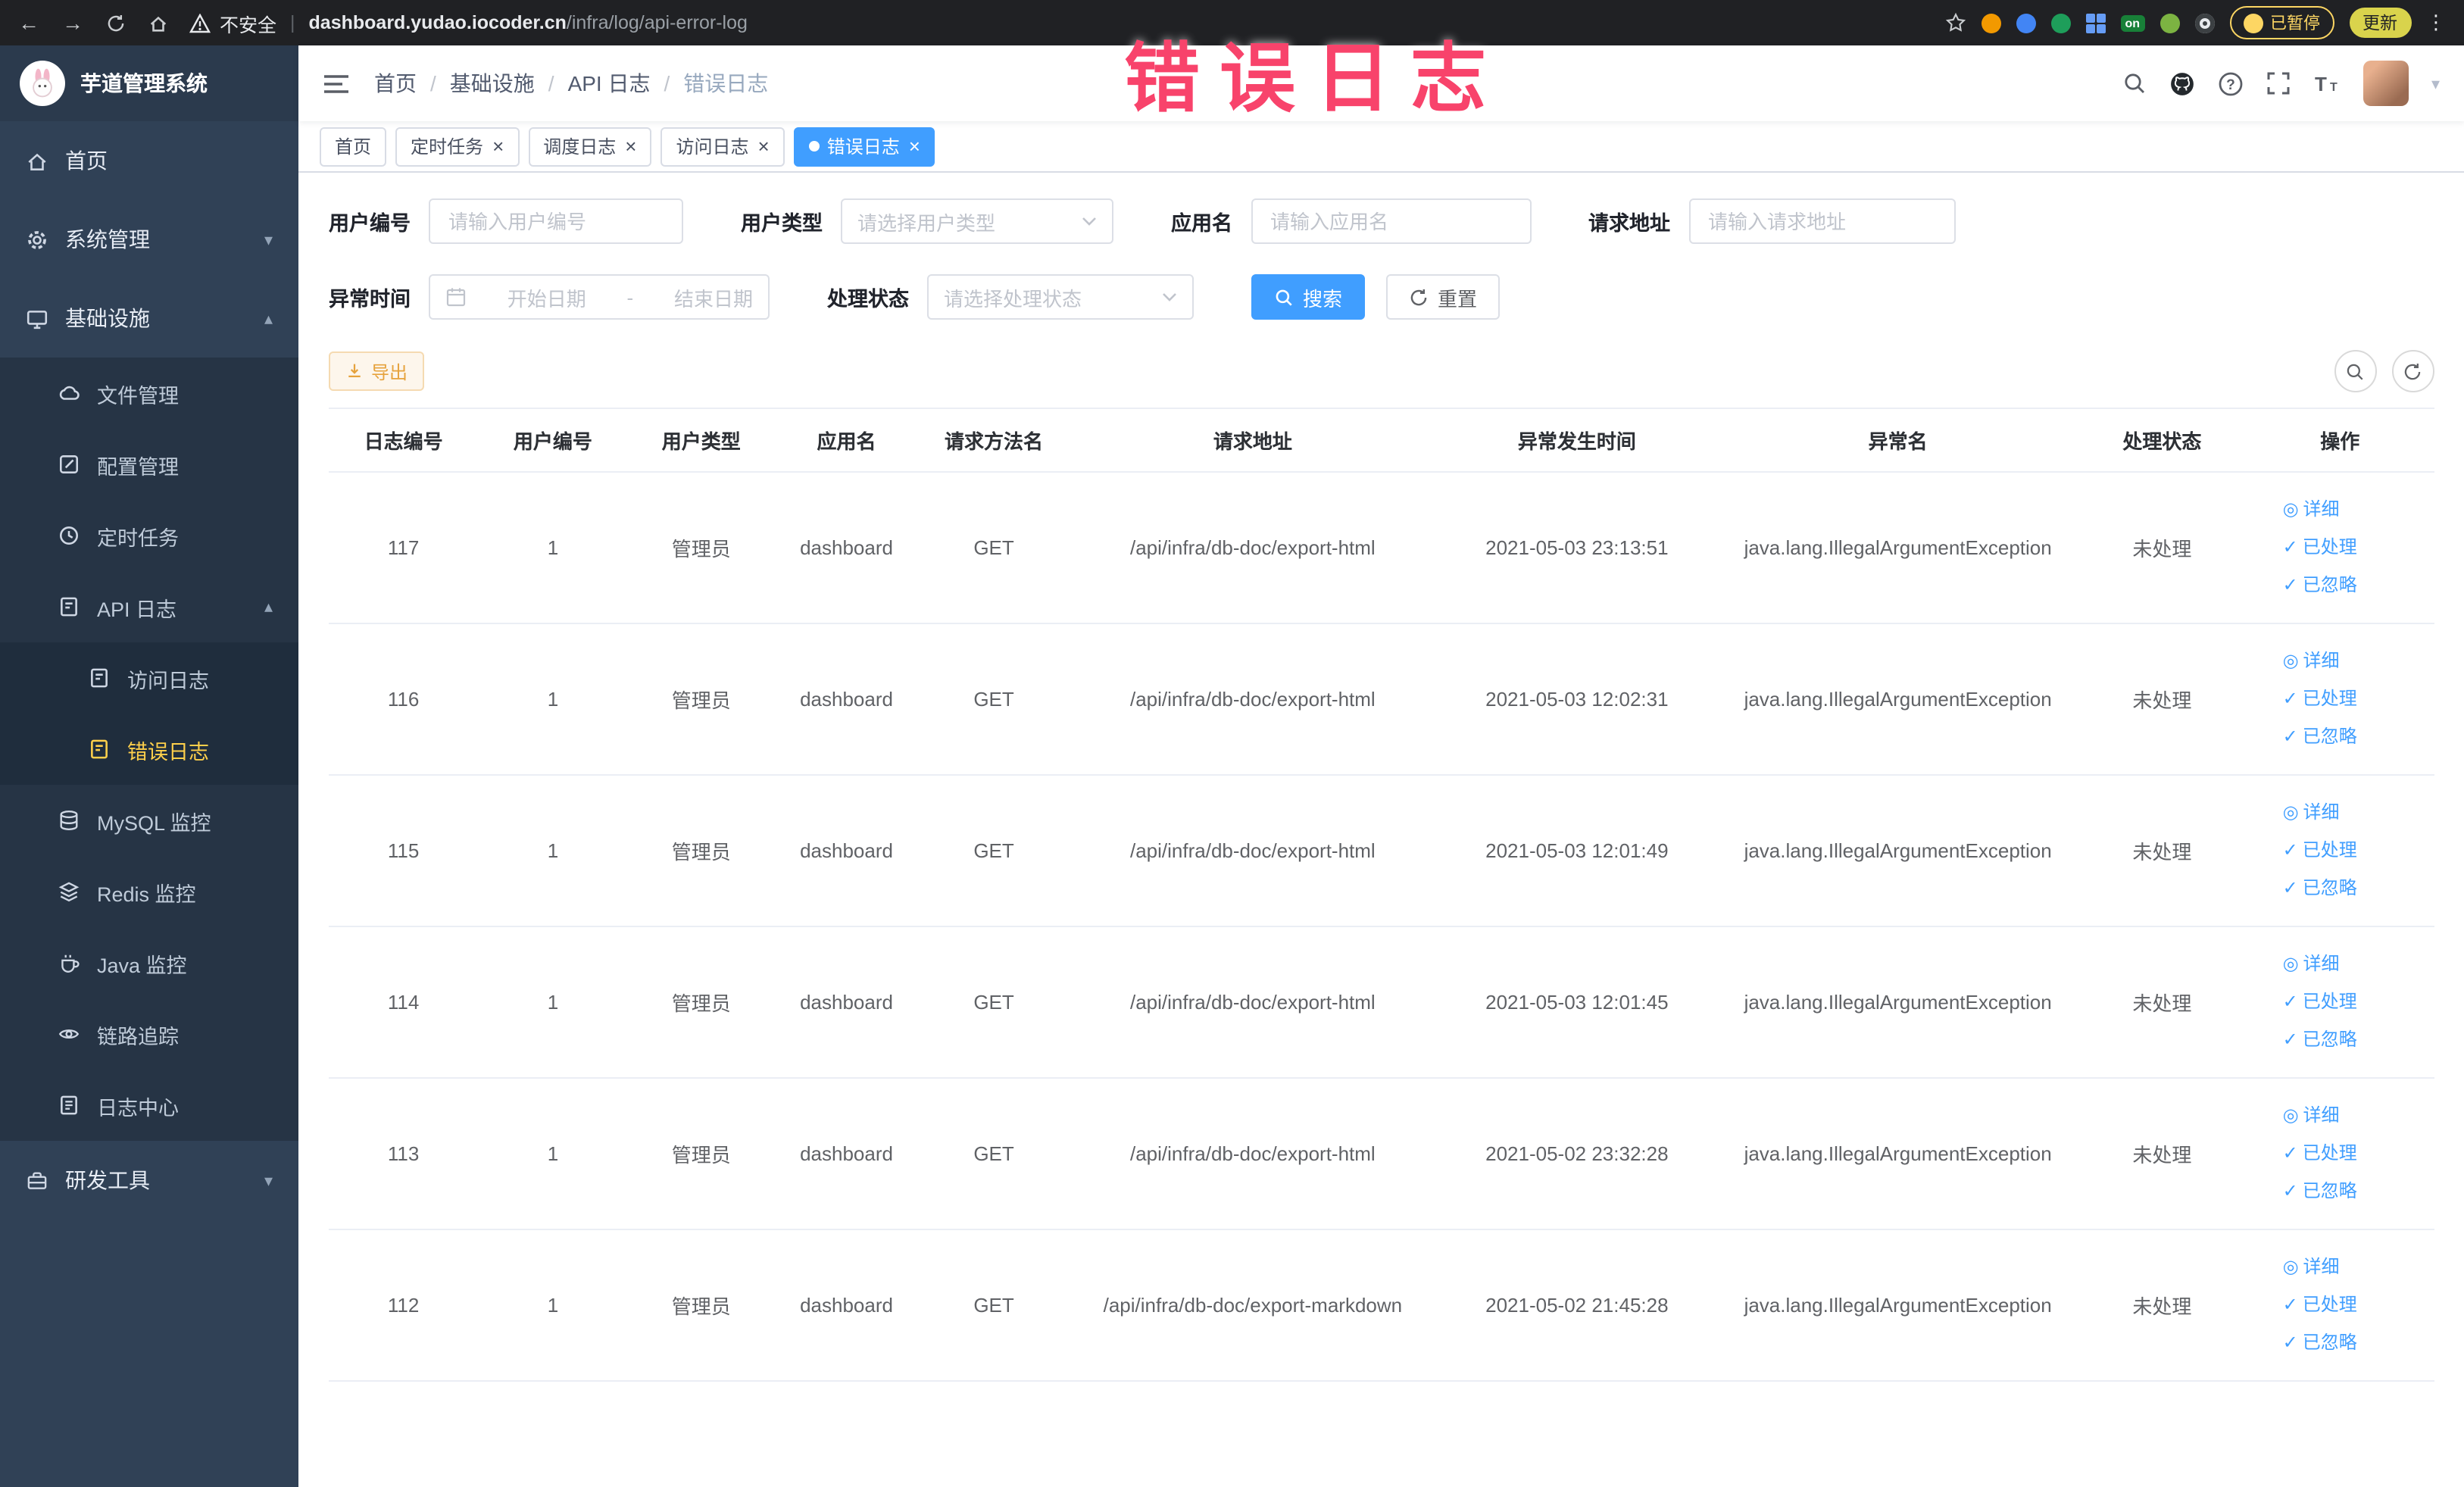  Describe the element at coordinates (69, 820) in the screenshot. I see `database-icon` at that location.